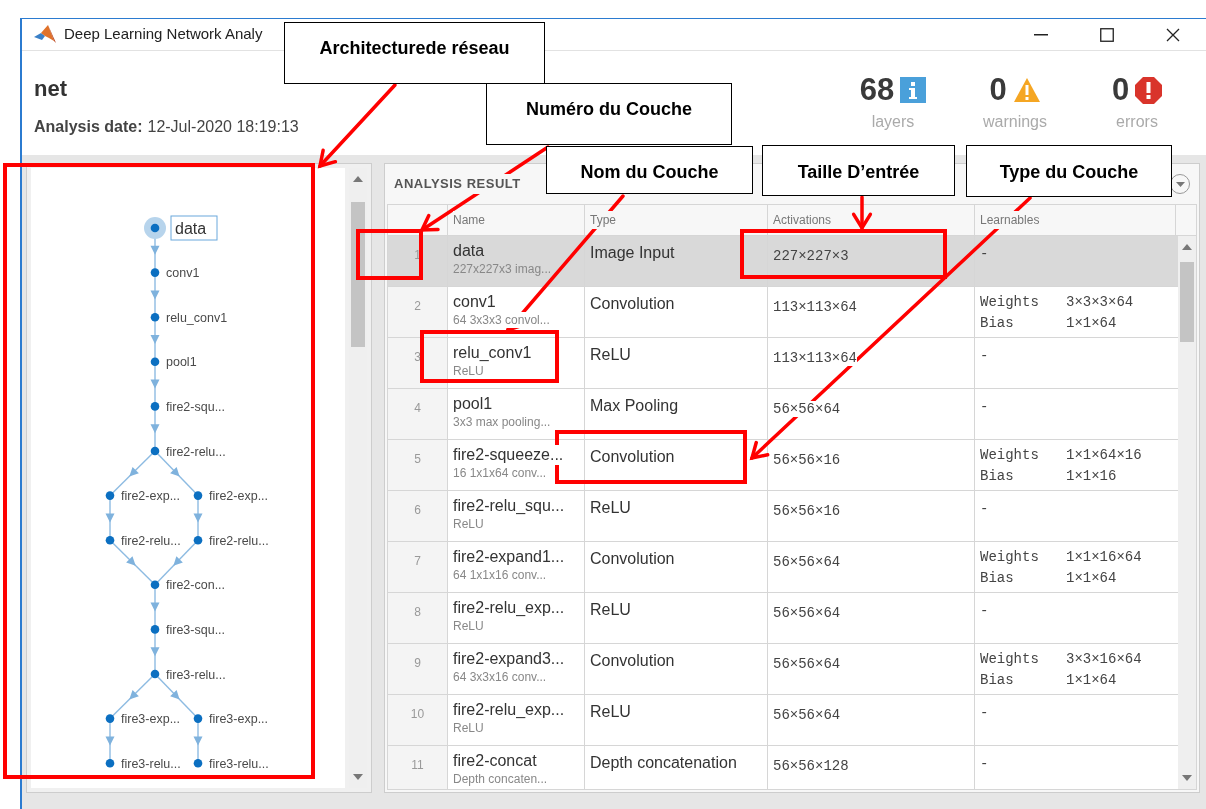  I want to click on learnable-size: 1×1×16×64, so click(1104, 557).